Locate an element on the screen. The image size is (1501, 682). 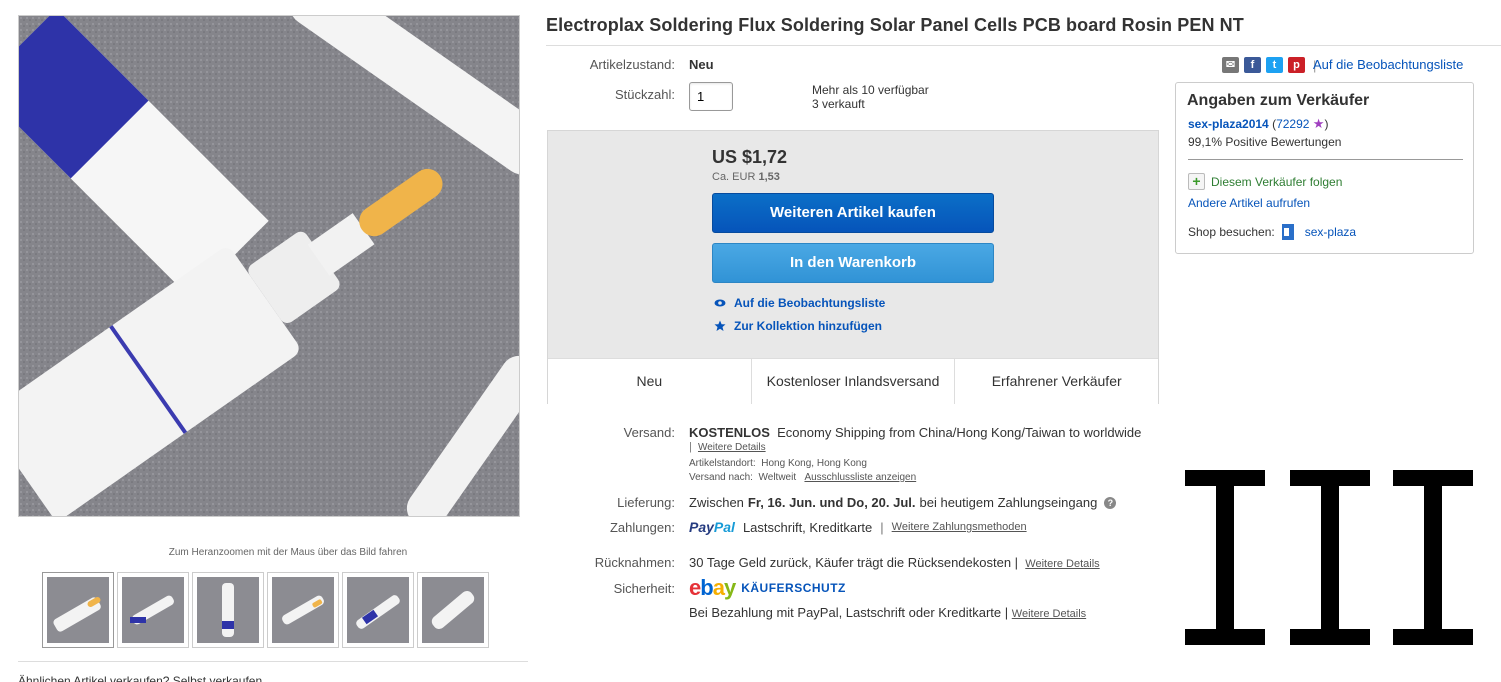
follow-label: Diesem Verkäufer folgen is located at coordinates (1277, 181).